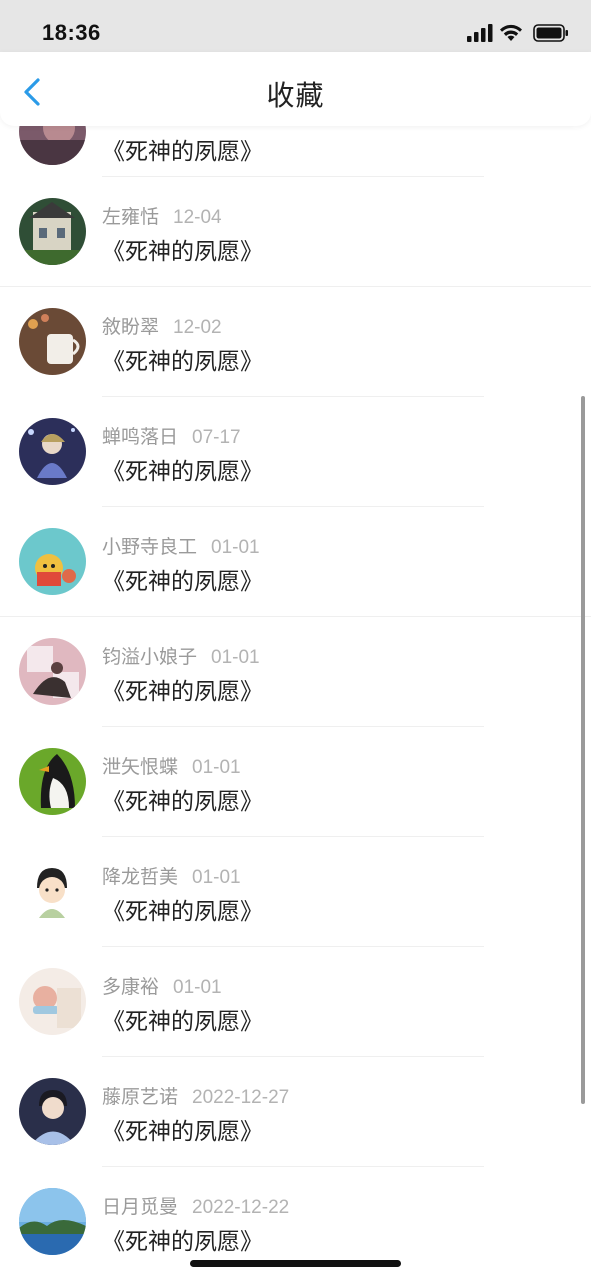 Image resolution: width=591 pixels, height=1280 pixels. What do you see at coordinates (583, 750) in the screenshot?
I see `scrollbar` at bounding box center [583, 750].